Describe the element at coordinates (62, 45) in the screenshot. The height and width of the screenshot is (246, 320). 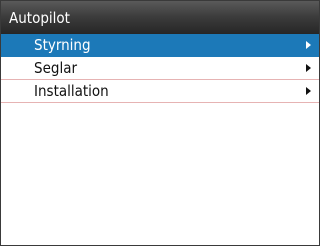
I see `menu-item-label: Styrning` at that location.